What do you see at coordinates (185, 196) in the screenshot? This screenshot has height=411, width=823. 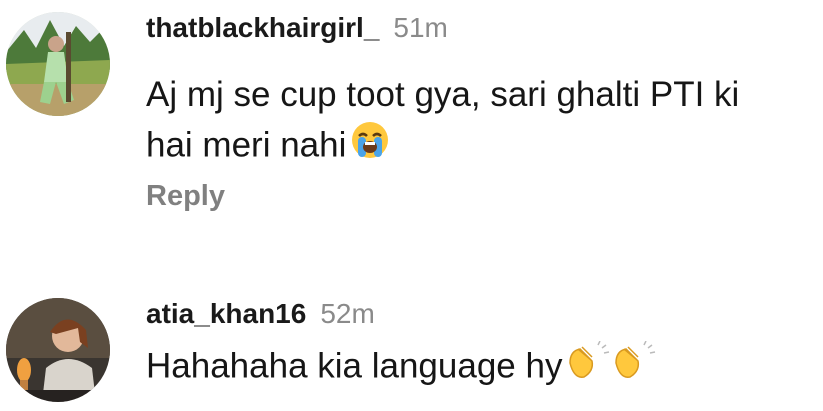 I see `reply-button: Reply` at bounding box center [185, 196].